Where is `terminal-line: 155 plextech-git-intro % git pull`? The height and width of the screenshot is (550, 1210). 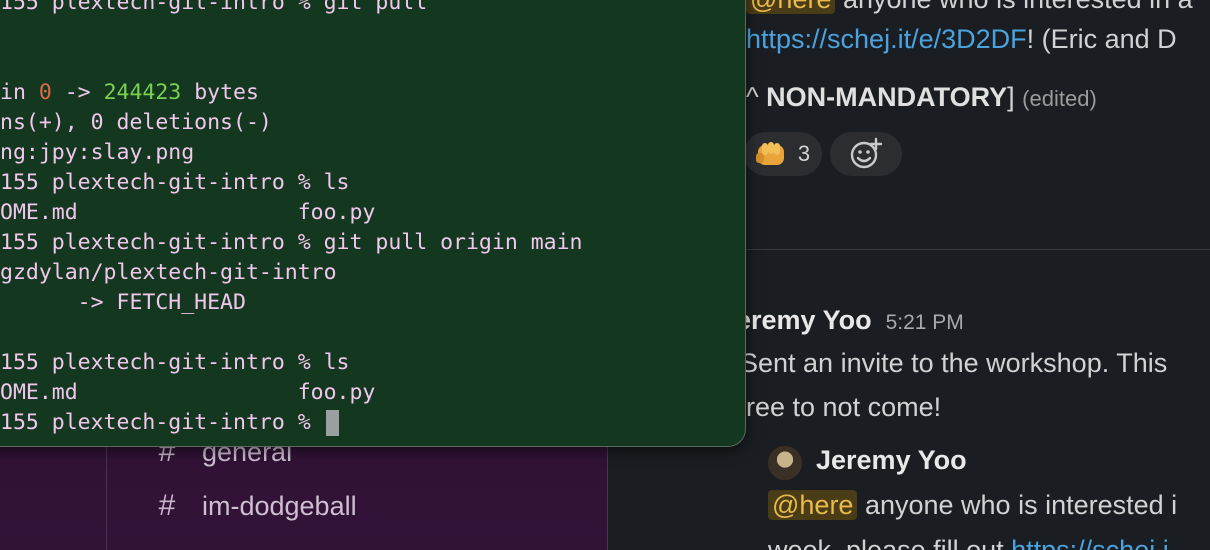
terminal-line: 155 plextech-git-intro % git pull is located at coordinates (214, 7).